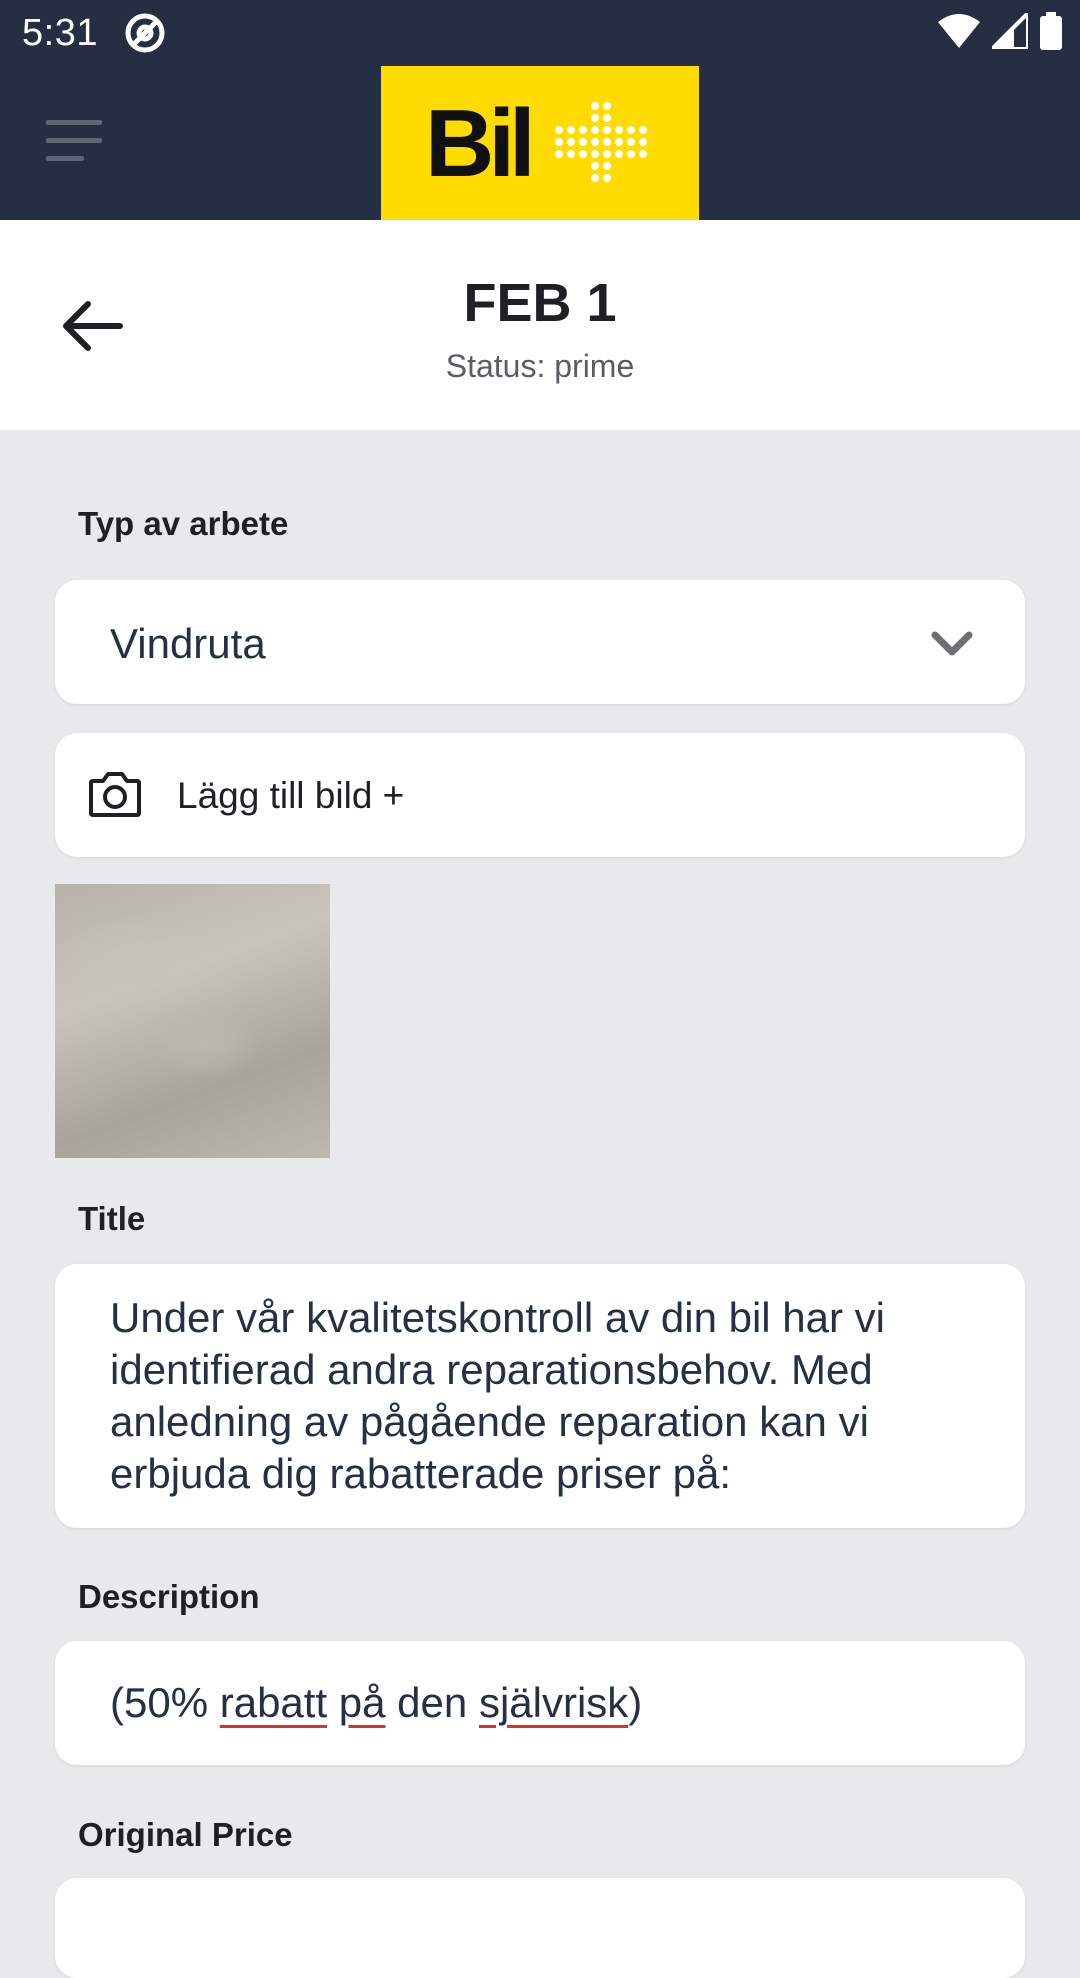 Image resolution: width=1080 pixels, height=1978 pixels. What do you see at coordinates (60, 33) in the screenshot?
I see `status-time: 5:31` at bounding box center [60, 33].